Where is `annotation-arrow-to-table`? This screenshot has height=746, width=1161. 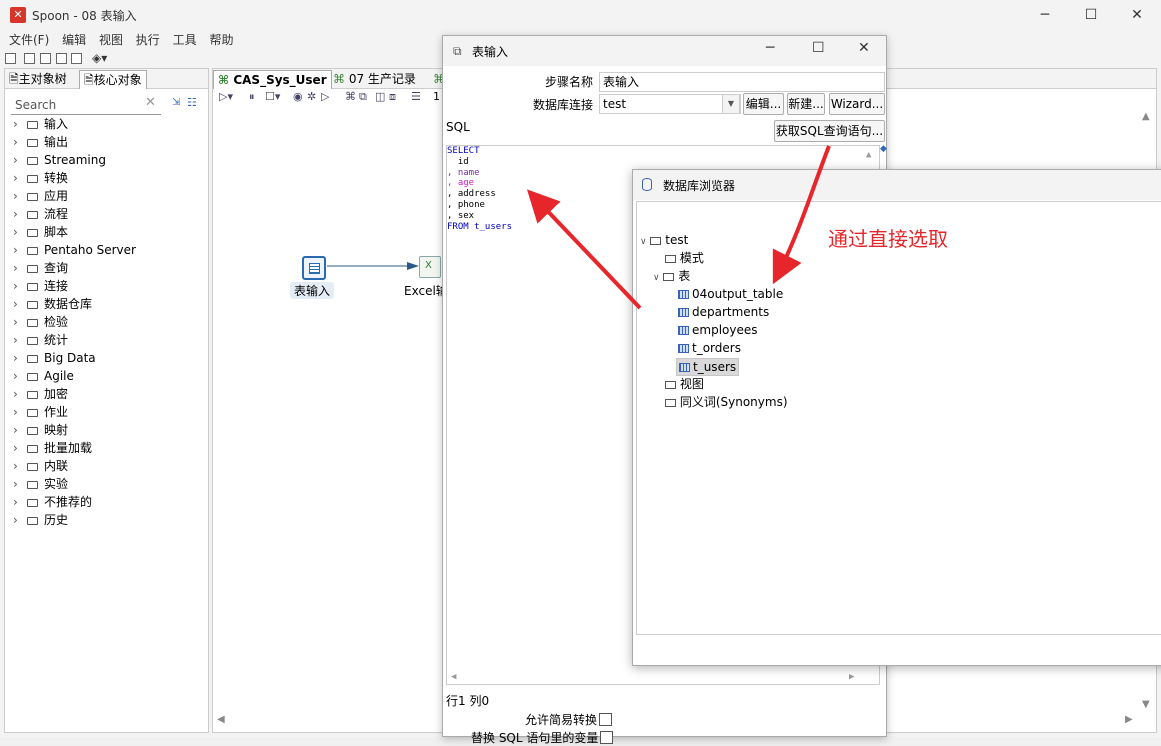 annotation-arrow-to-table is located at coordinates (801, 215).